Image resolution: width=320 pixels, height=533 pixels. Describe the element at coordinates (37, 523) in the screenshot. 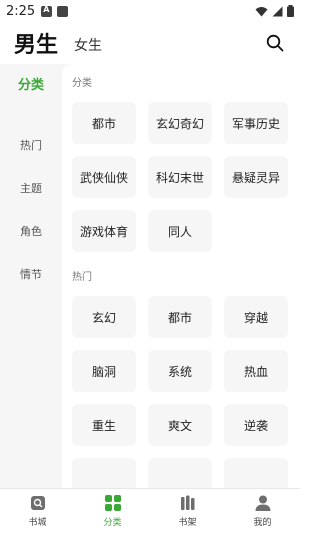

I see `nav-label: 书城` at that location.